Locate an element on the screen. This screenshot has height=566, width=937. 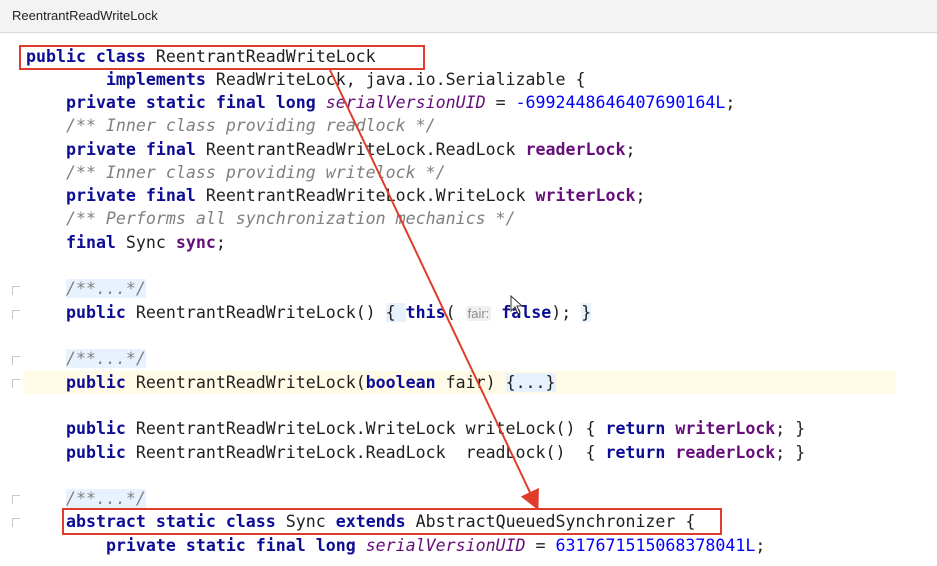
method-signature: ReentrantReadWriteLock() is located at coordinates (260, 312).